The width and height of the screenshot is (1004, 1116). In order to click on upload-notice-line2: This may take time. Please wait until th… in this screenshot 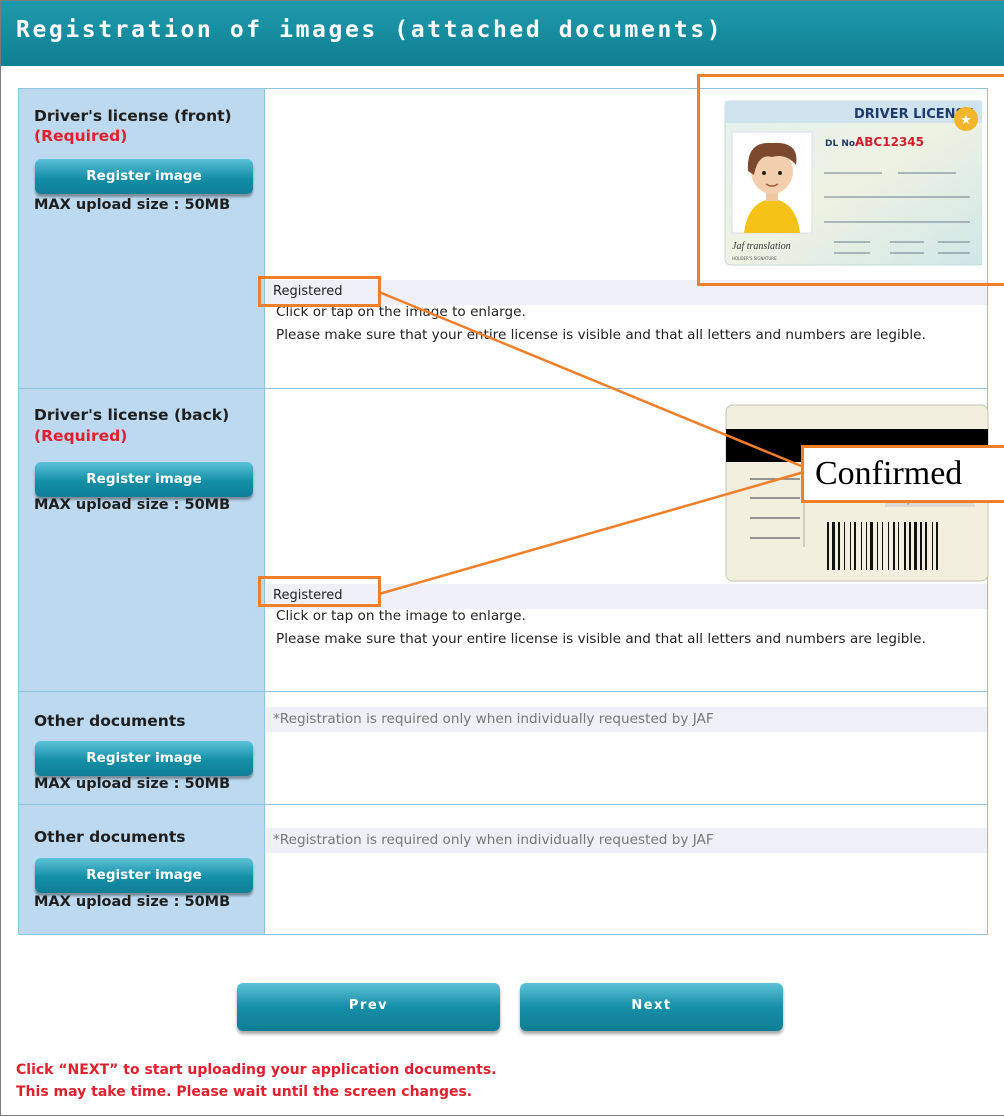, I will do `click(244, 1092)`.